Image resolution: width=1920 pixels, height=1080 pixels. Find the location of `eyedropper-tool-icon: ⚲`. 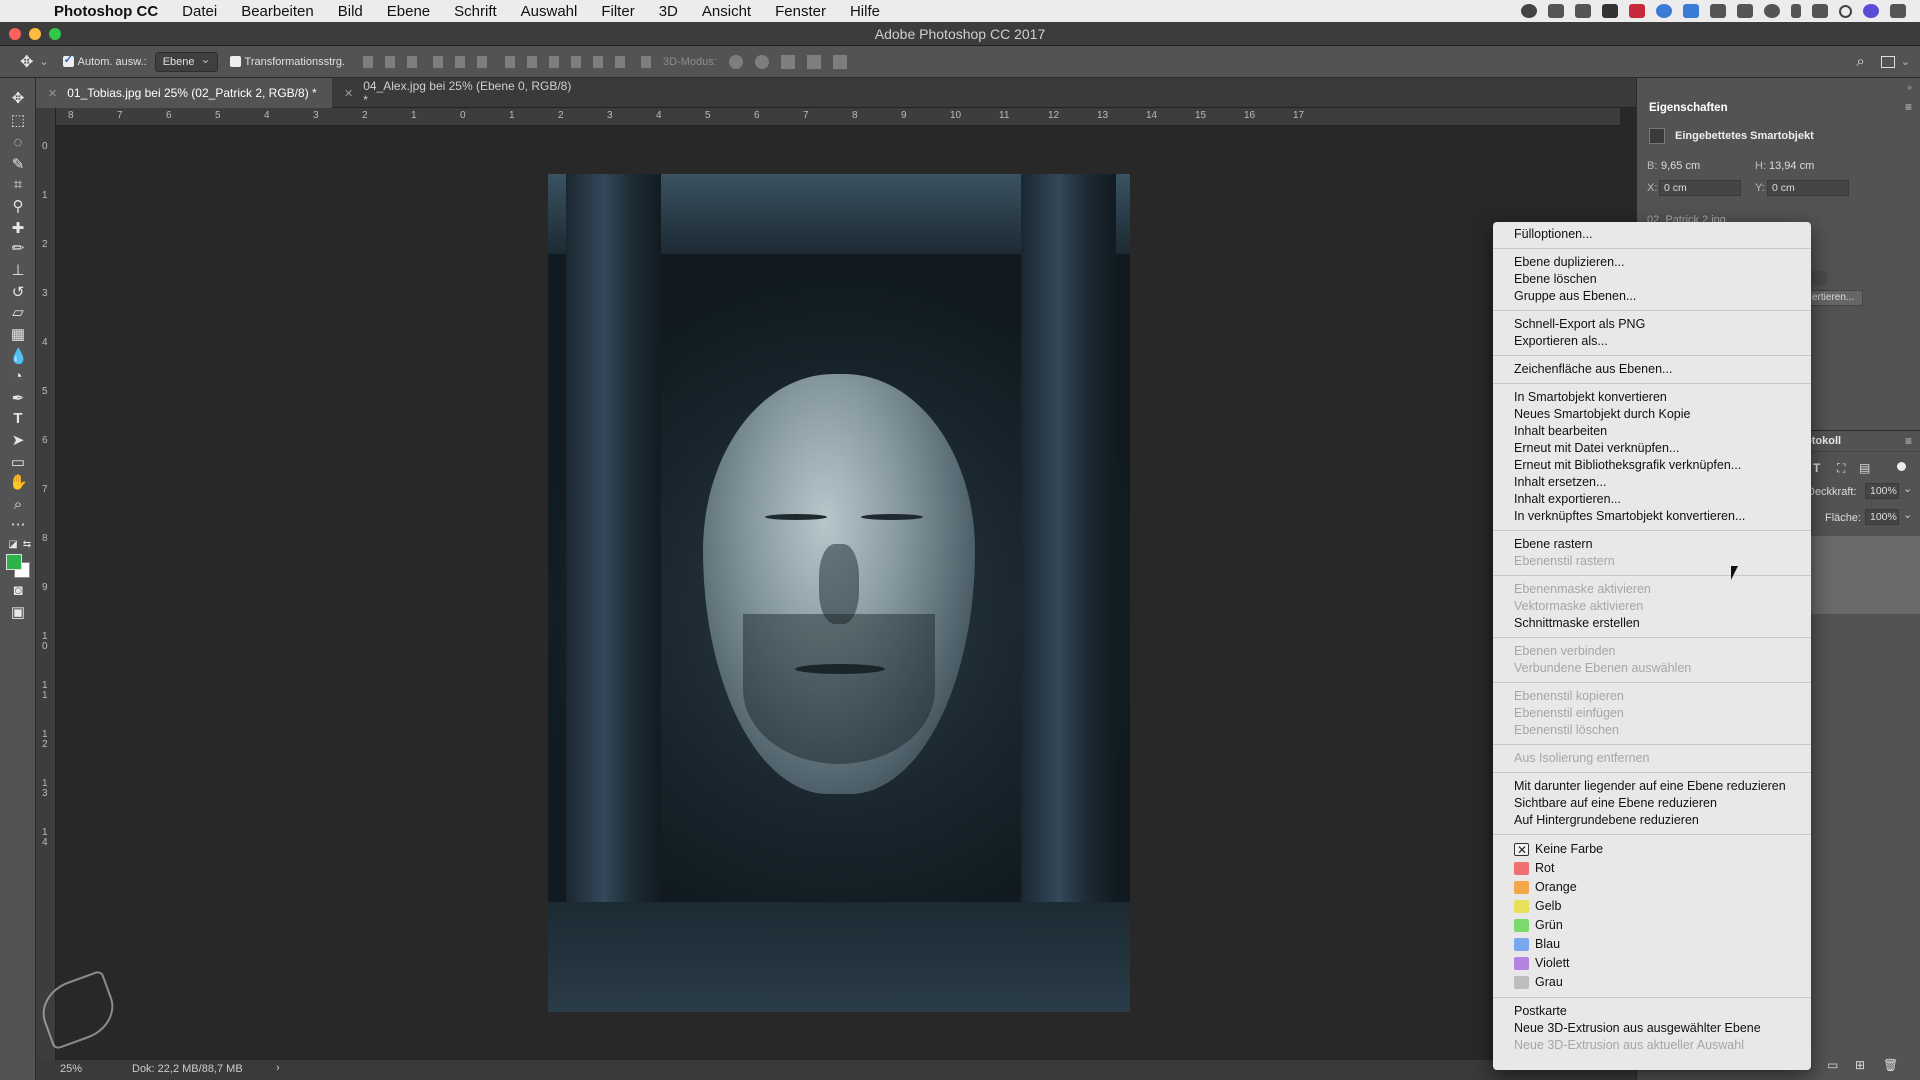

eyedropper-tool-icon: ⚲ is located at coordinates (18, 207).